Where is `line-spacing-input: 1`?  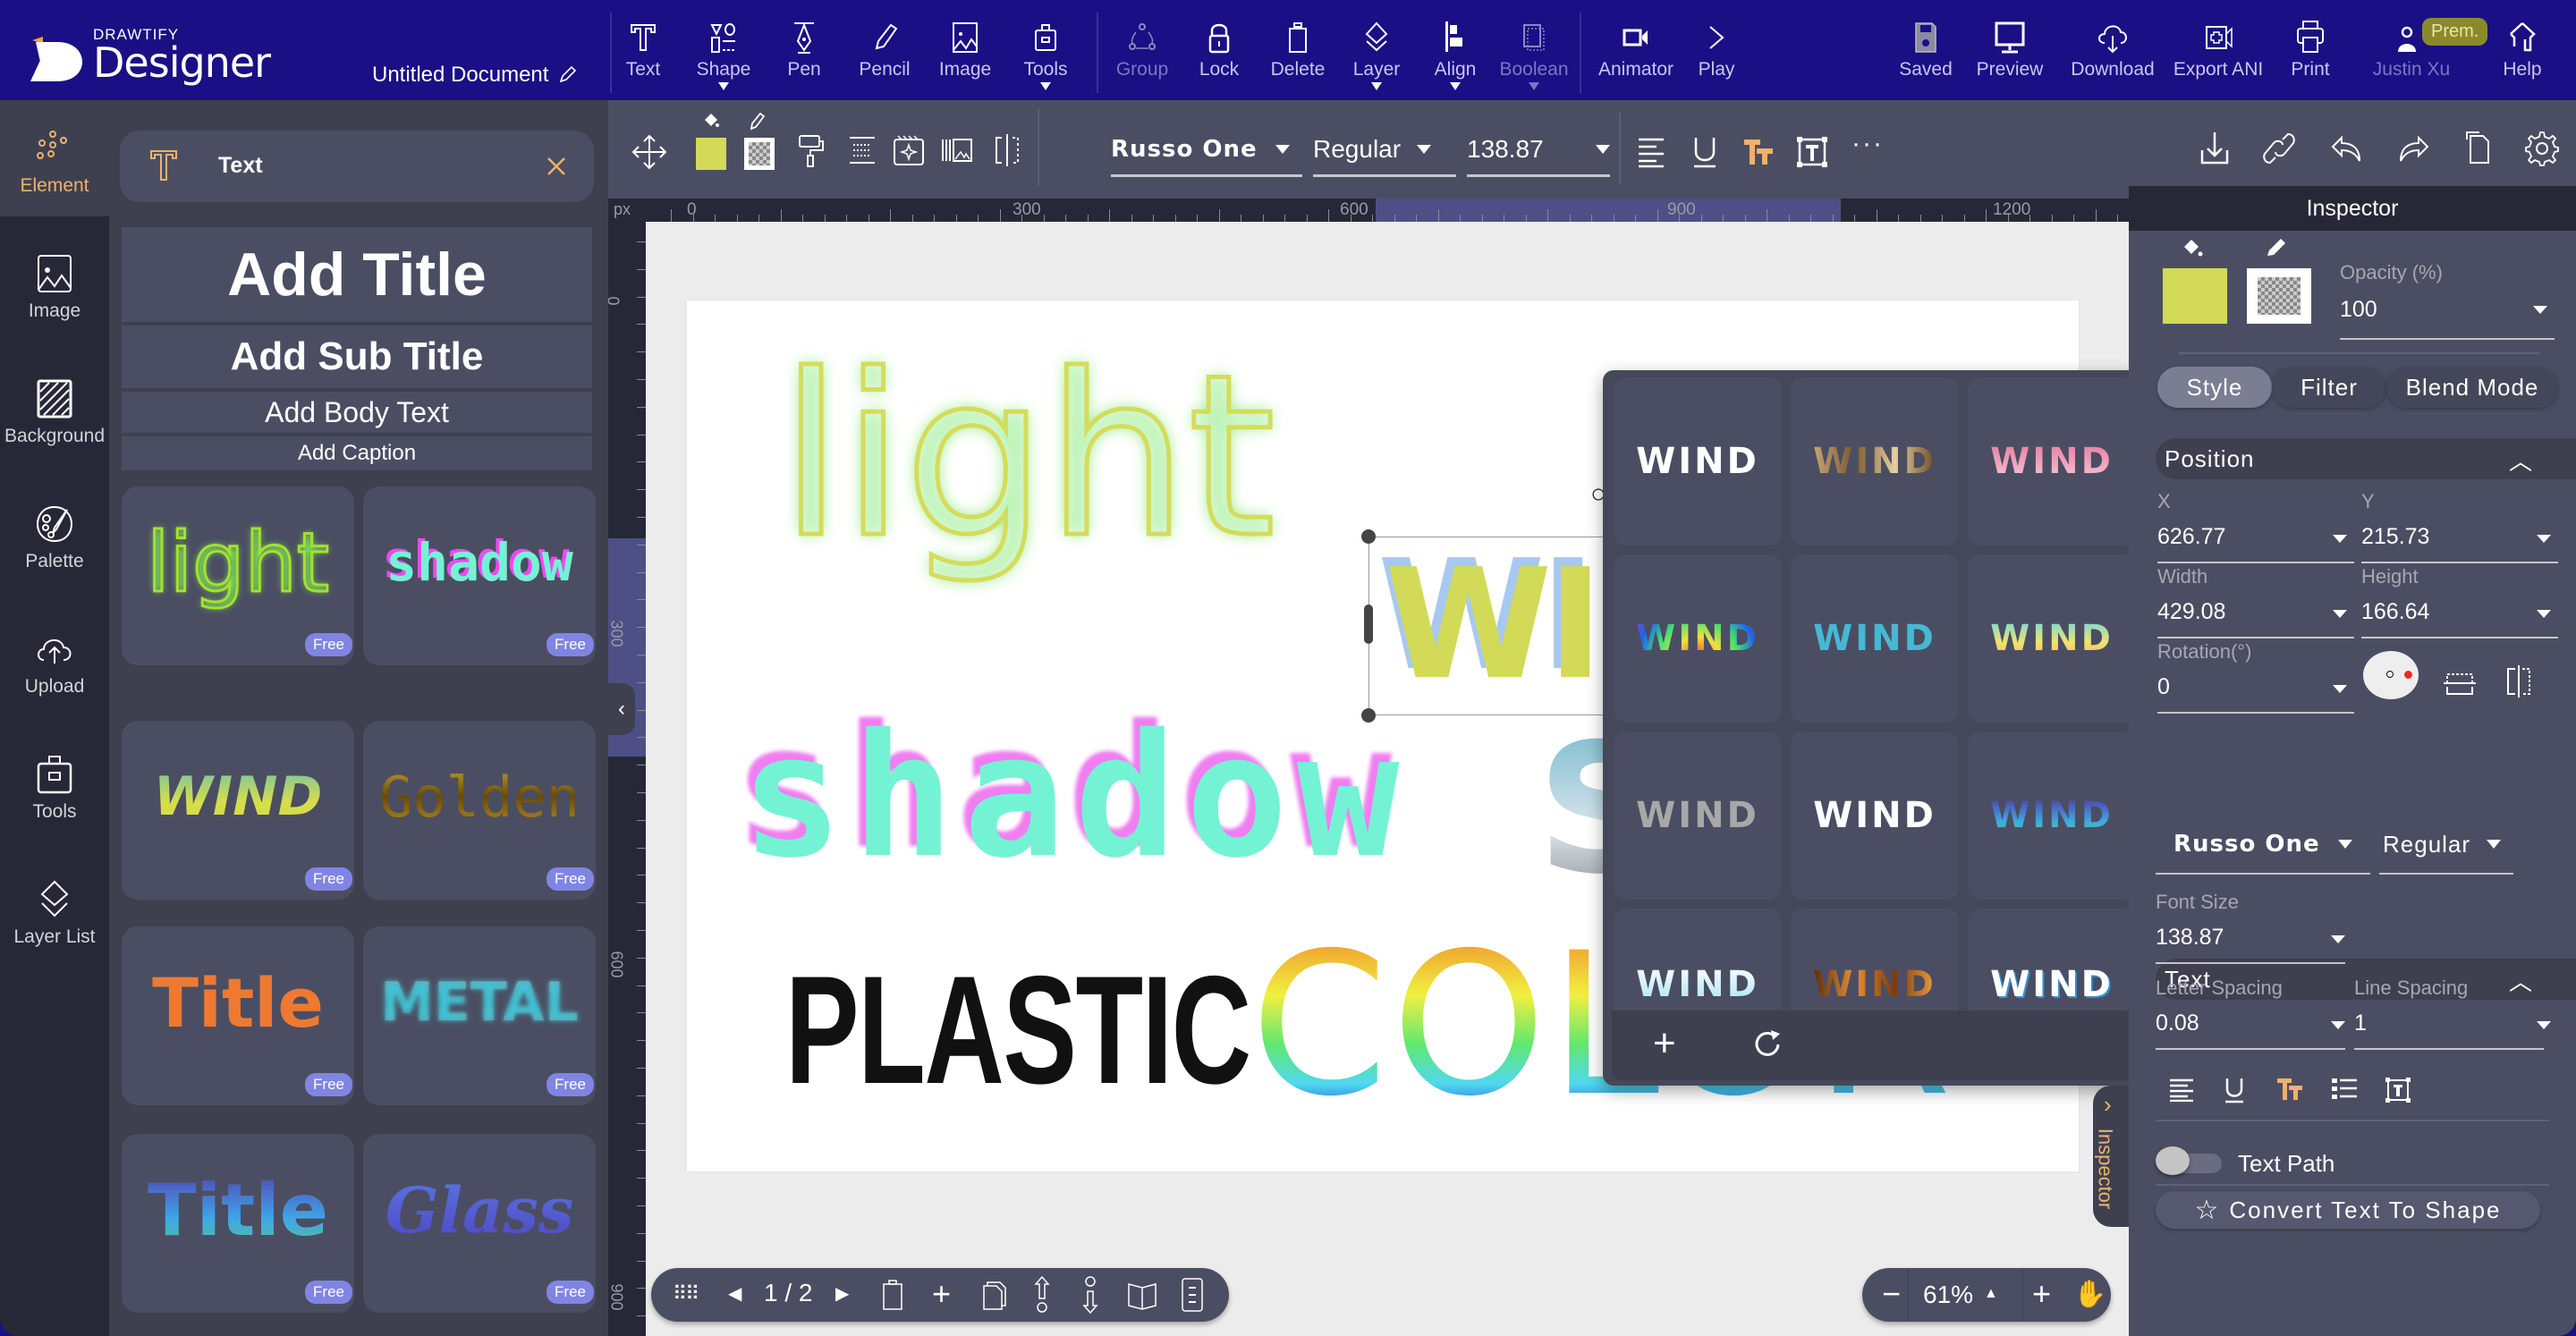
line-spacing-input: 1 is located at coordinates (2360, 1023).